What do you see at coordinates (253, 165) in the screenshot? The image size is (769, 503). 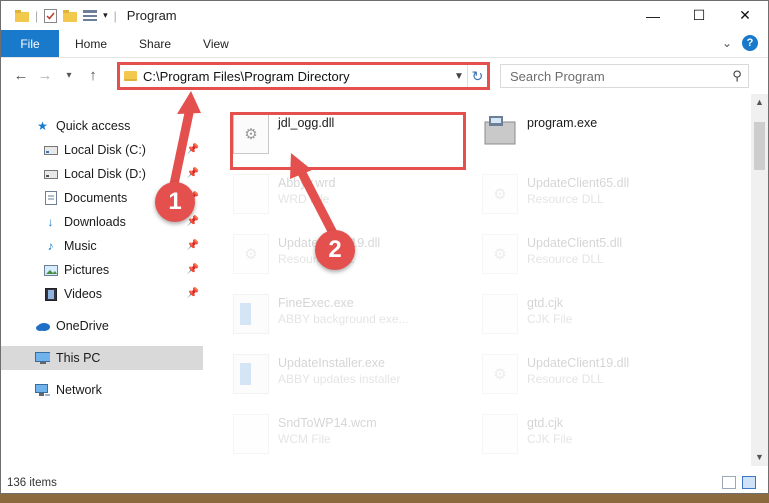 I see `annotation-arrows` at bounding box center [253, 165].